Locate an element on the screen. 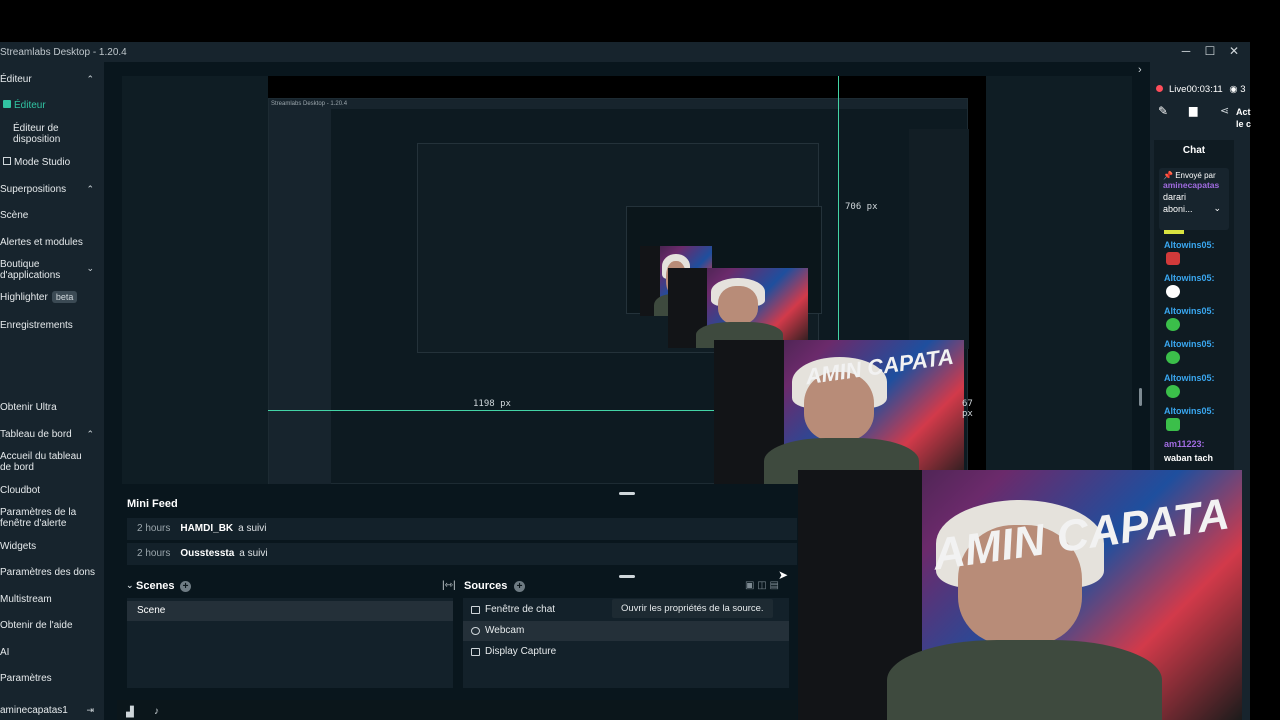 This screenshot has width=1280, height=720. chat-message: waban tach is located at coordinates (1189, 458).